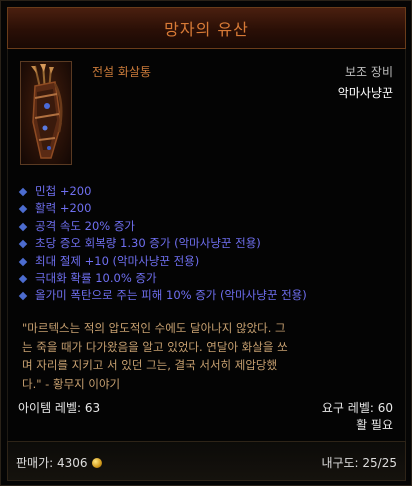 The width and height of the screenshot is (412, 486). Describe the element at coordinates (208, 208) in the screenshot. I see `stat-line: 활력 +200` at that location.